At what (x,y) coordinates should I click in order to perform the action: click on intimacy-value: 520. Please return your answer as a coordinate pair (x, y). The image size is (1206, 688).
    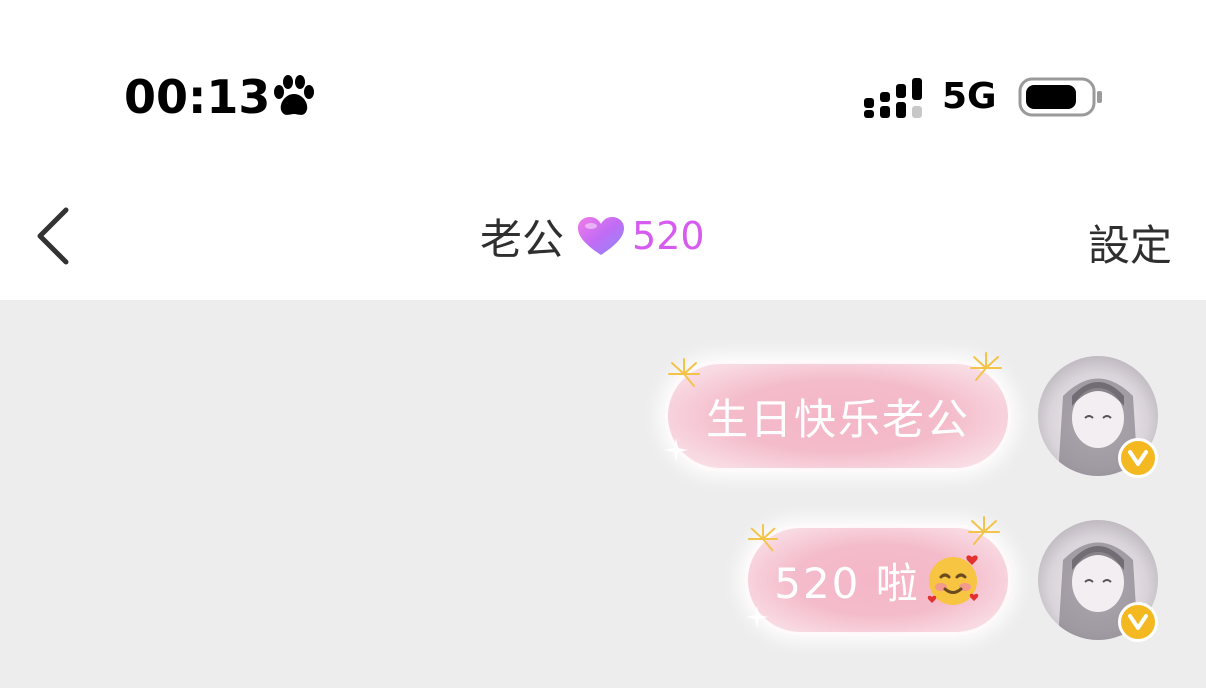
    Looking at the image, I should click on (668, 236).